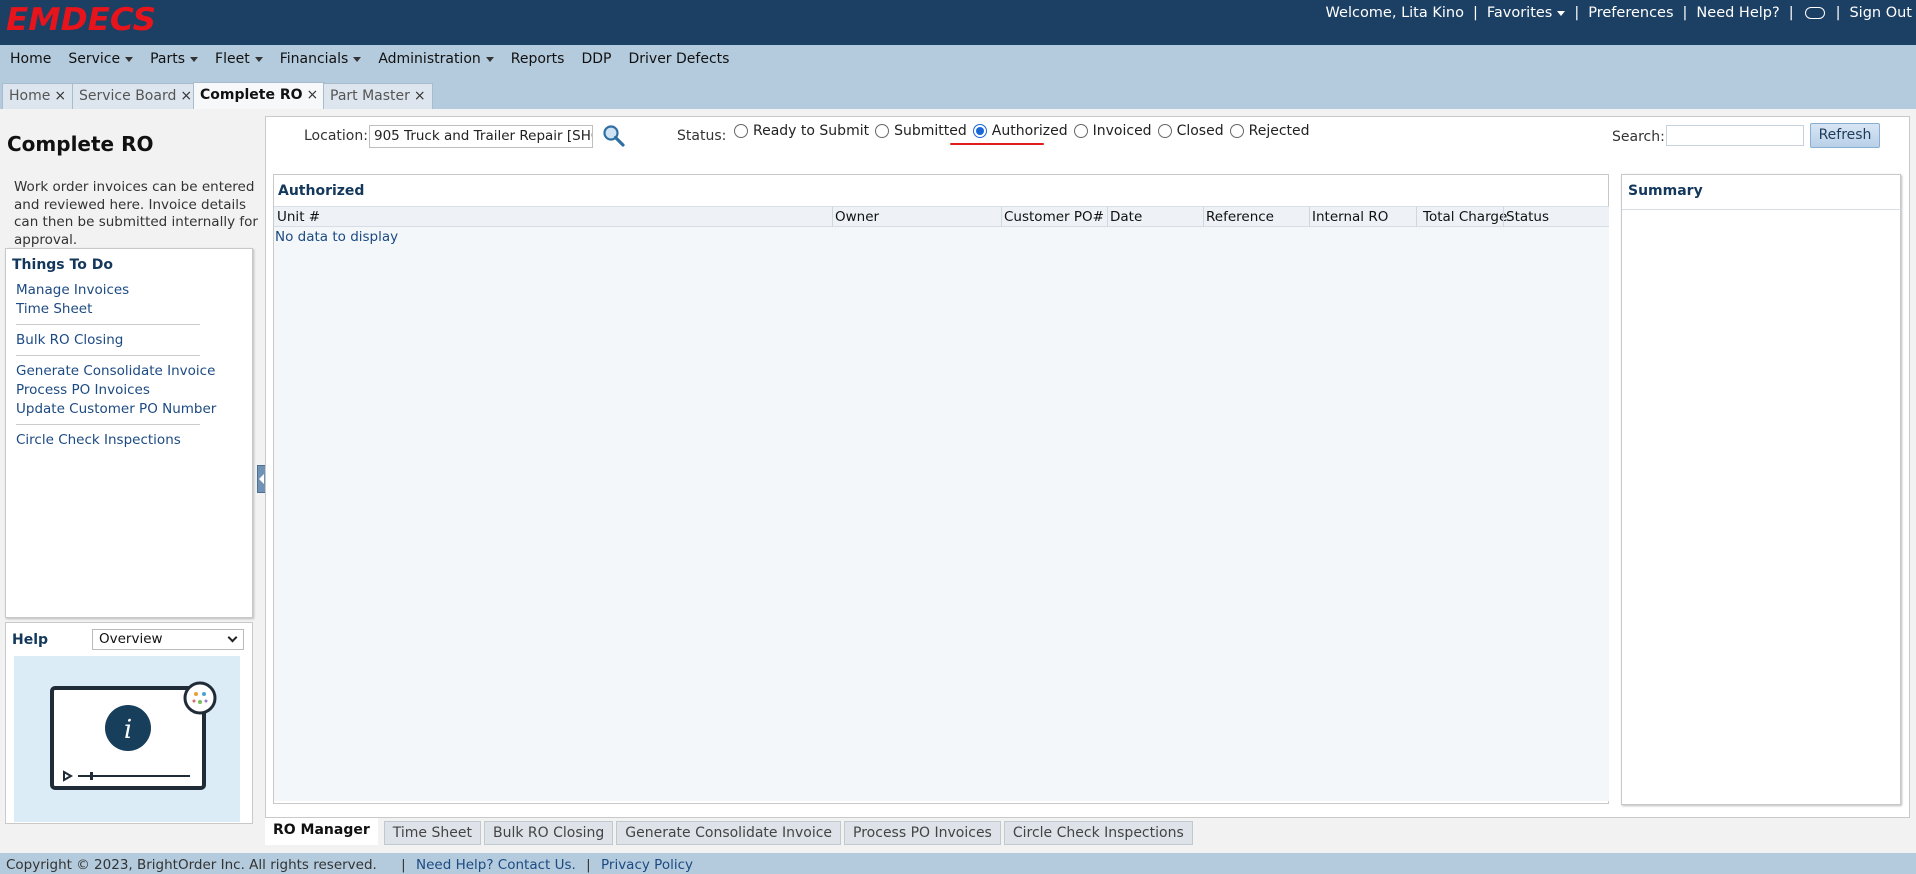 Image resolution: width=1916 pixels, height=874 pixels. I want to click on search-icon, so click(614, 136).